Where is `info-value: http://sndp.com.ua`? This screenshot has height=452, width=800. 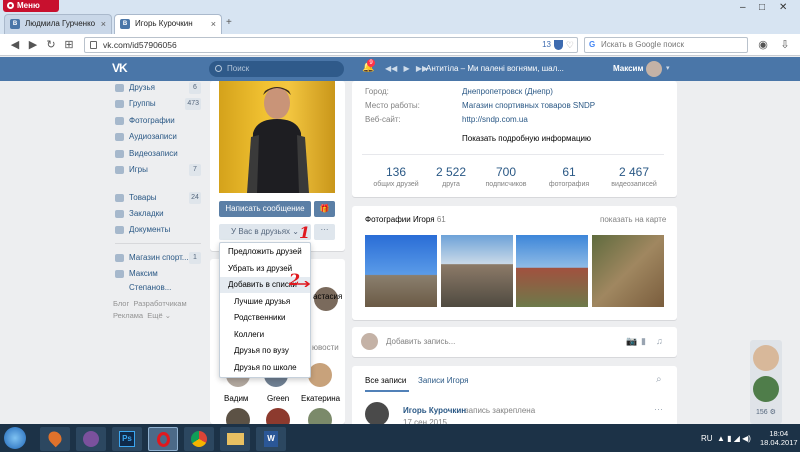 info-value: http://sndp.com.ua is located at coordinates (495, 119).